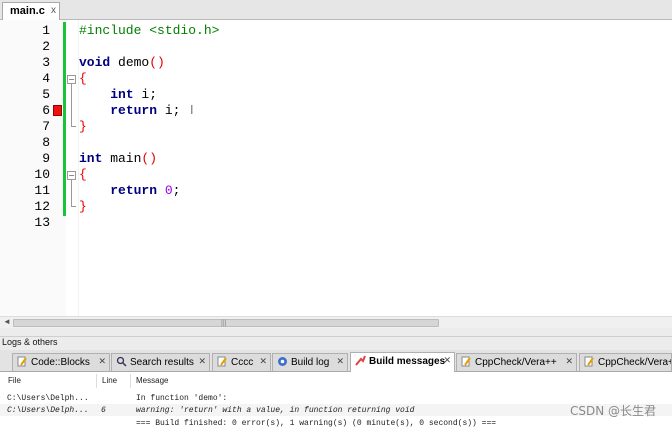  I want to click on code-line-7: }, so click(83, 126).